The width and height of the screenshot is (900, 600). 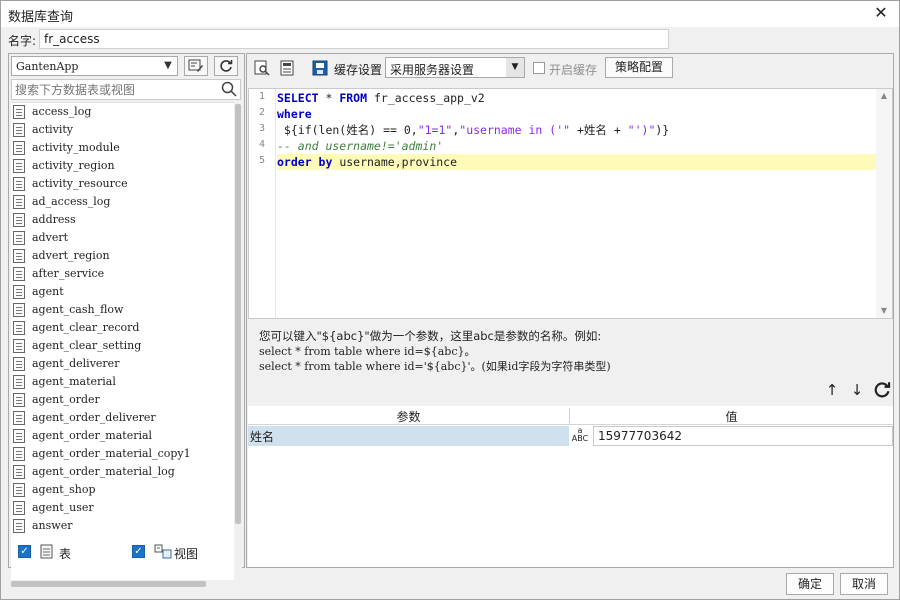 I want to click on strategy-config-button: 策略配置, so click(x=639, y=67).